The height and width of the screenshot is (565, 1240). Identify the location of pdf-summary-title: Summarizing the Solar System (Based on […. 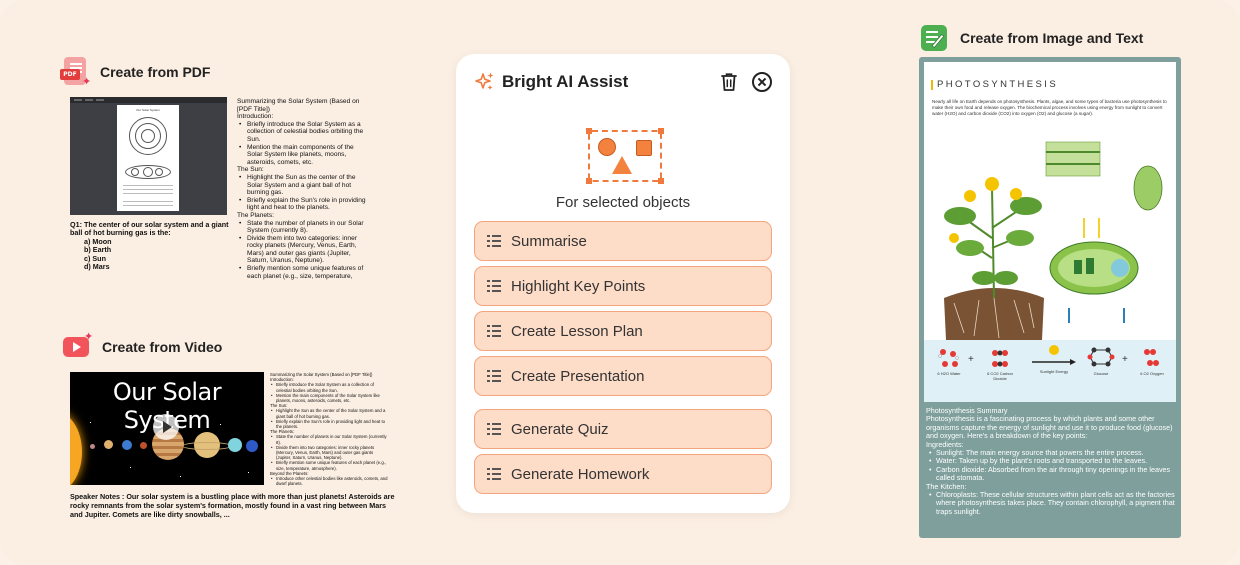
(298, 105).